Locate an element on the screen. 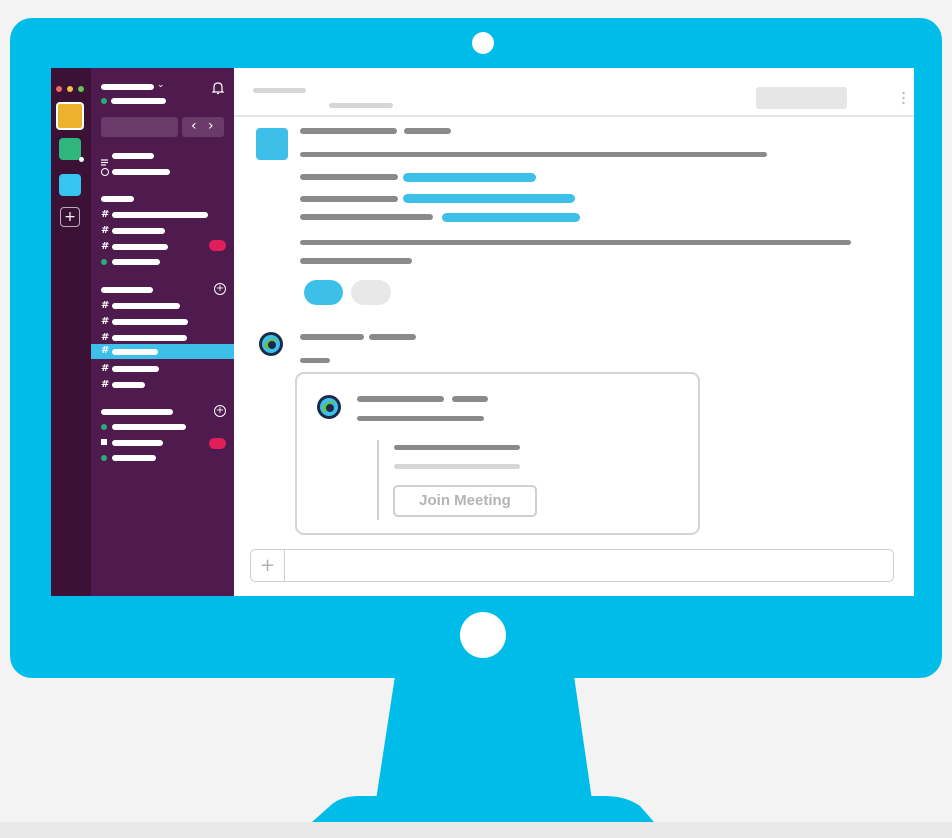 Image resolution: width=952 pixels, height=838 pixels. add-workspace-button: + is located at coordinates (70, 217).